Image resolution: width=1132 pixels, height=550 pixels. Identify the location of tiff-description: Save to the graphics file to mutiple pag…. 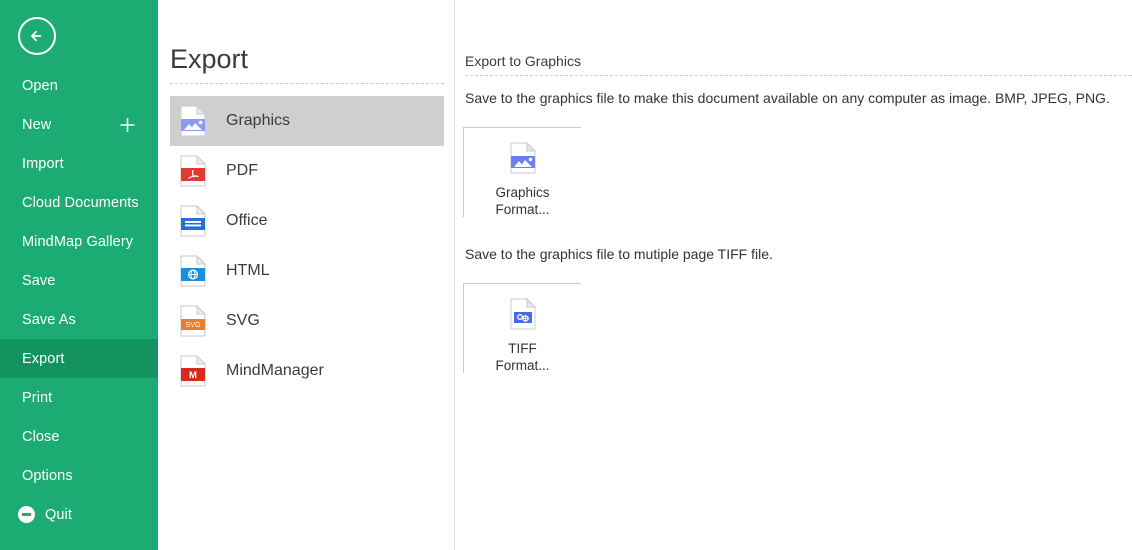
(619, 254).